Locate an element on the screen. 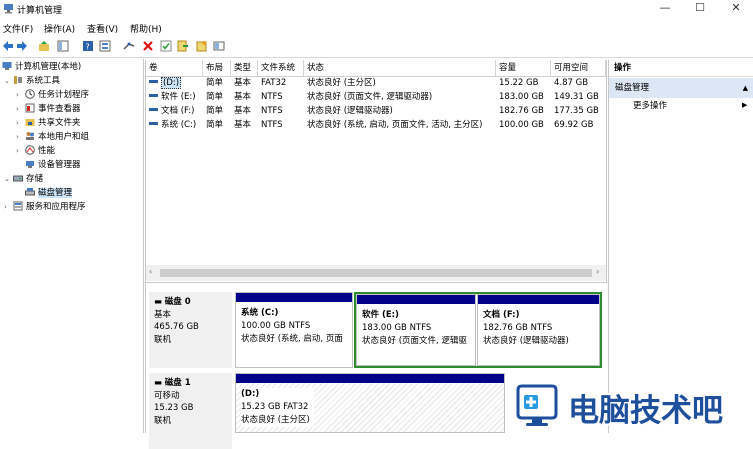  capacity-cell: 100.00 GB is located at coordinates (521, 125).